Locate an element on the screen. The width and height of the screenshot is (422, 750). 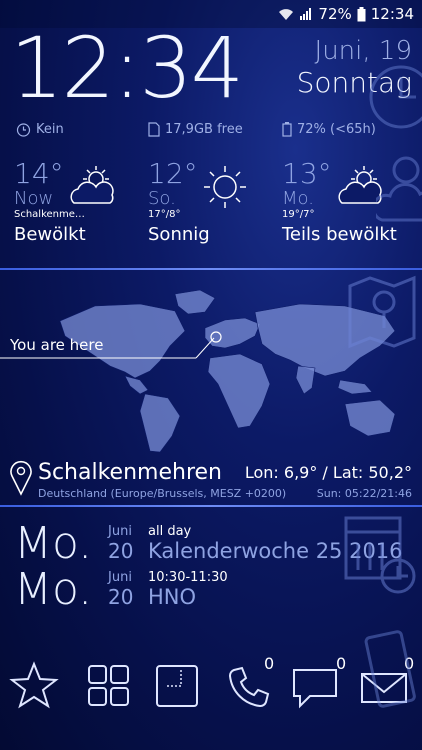
storage-info: 17,9GB free is located at coordinates (195, 129).